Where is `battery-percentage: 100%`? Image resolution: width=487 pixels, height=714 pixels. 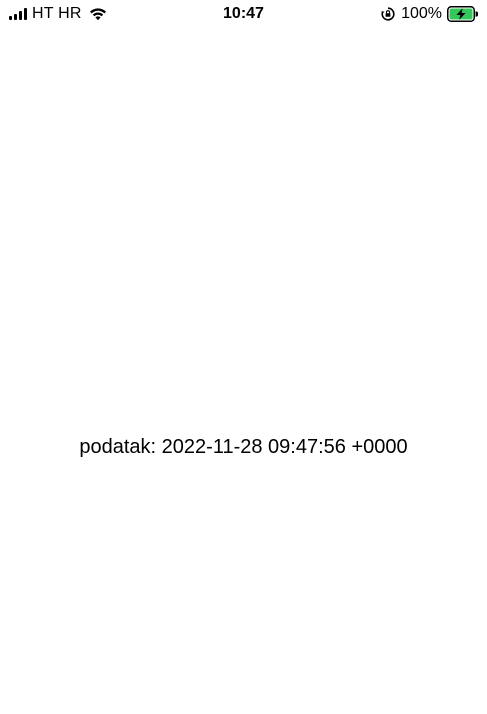 battery-percentage: 100% is located at coordinates (421, 13).